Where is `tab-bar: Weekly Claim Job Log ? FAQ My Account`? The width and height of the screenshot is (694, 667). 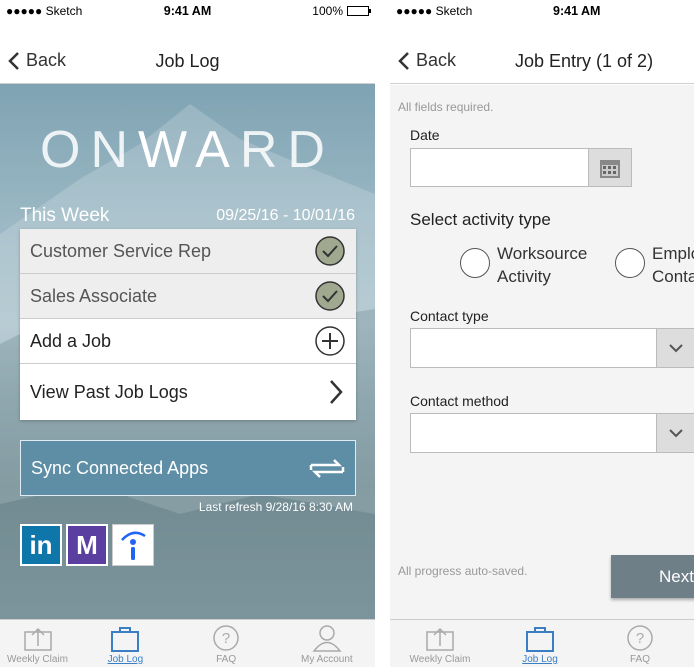
tab-bar: Weekly Claim Job Log ? FAQ My Account is located at coordinates (187, 643).